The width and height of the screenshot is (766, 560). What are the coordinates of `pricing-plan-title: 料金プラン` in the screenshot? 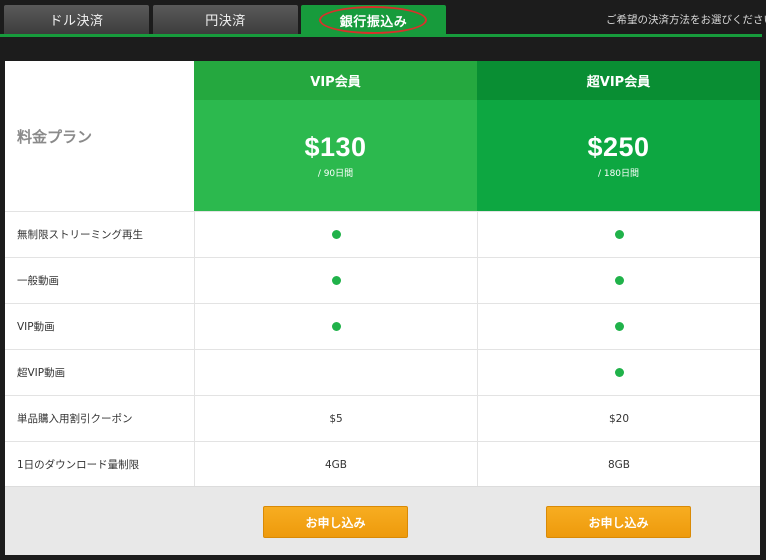 It's located at (55, 136).